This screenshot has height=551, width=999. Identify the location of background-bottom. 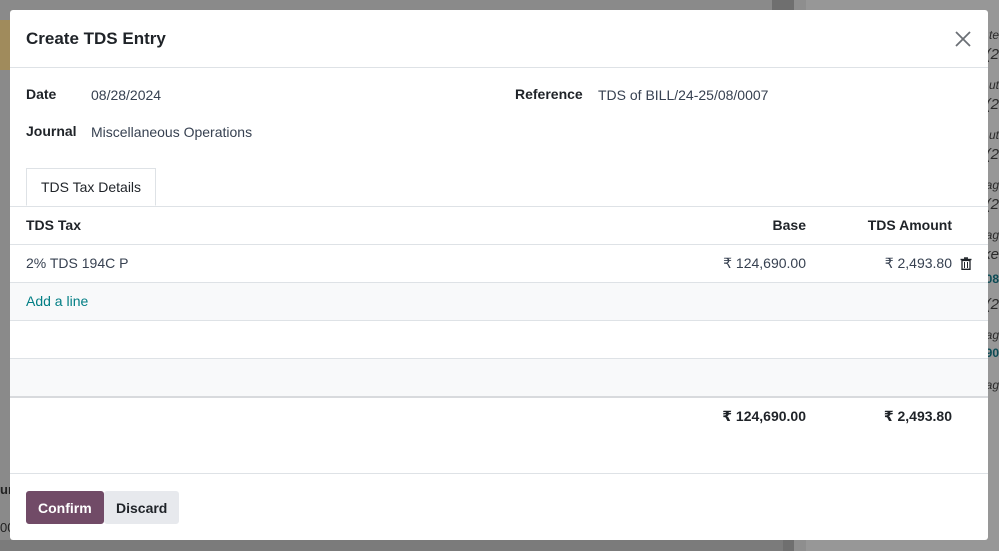
(391, 545).